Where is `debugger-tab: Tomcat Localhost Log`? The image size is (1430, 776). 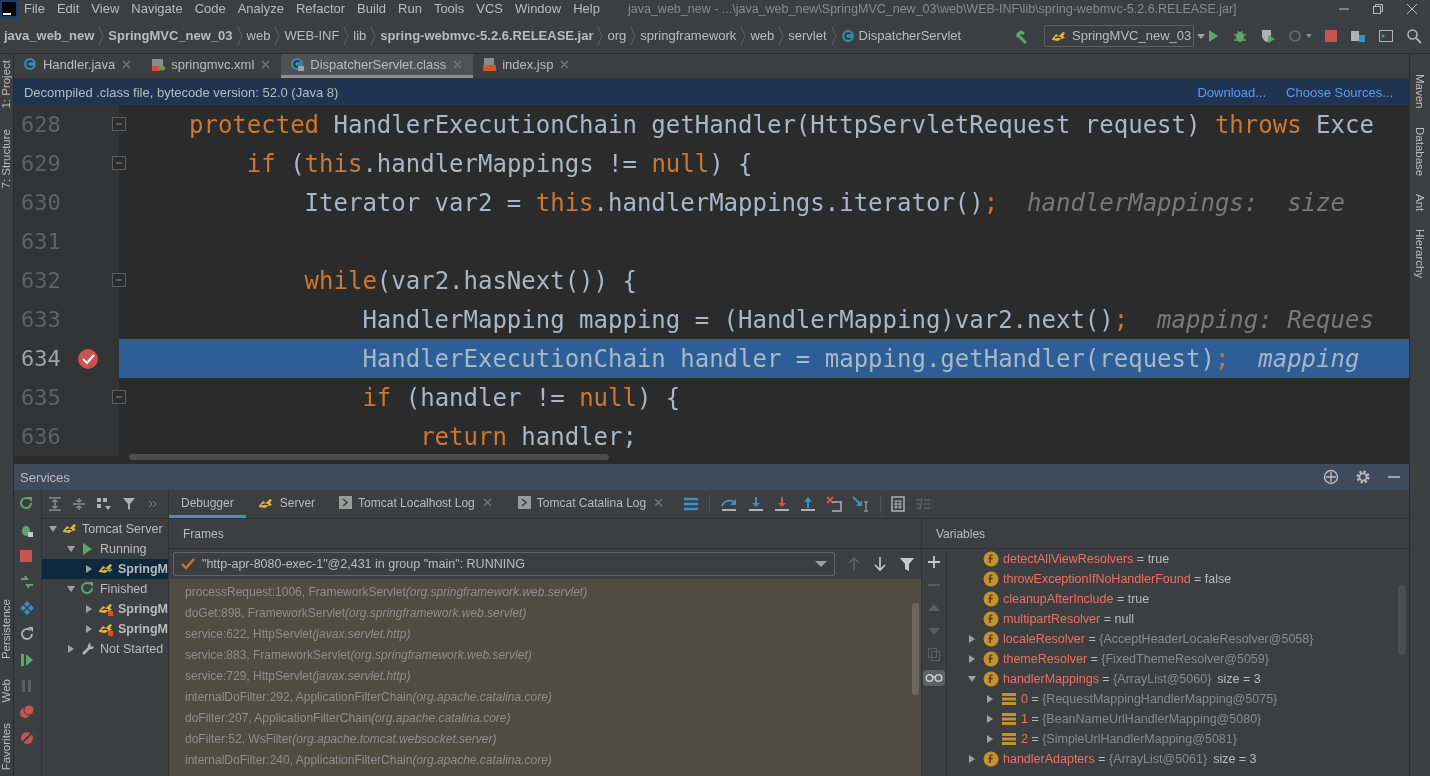 debugger-tab: Tomcat Localhost Log is located at coordinates (416, 504).